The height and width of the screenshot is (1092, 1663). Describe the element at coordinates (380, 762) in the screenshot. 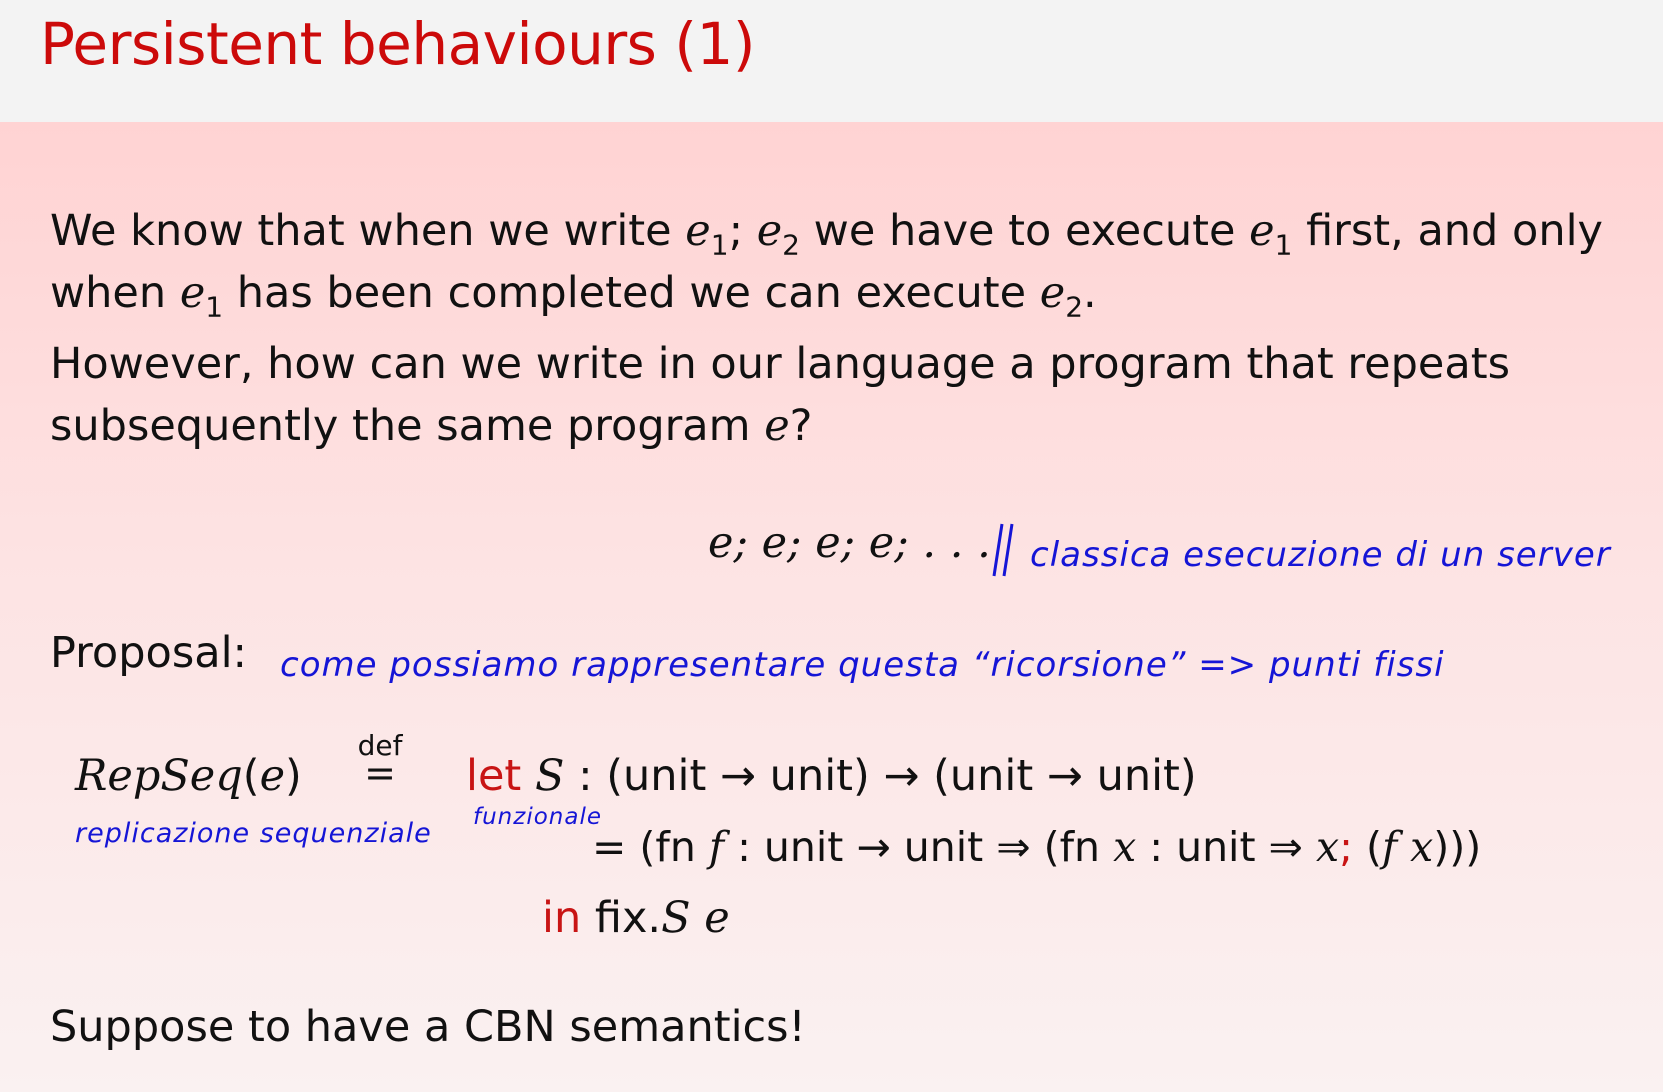

I see `def-equals-symbol: def =` at that location.